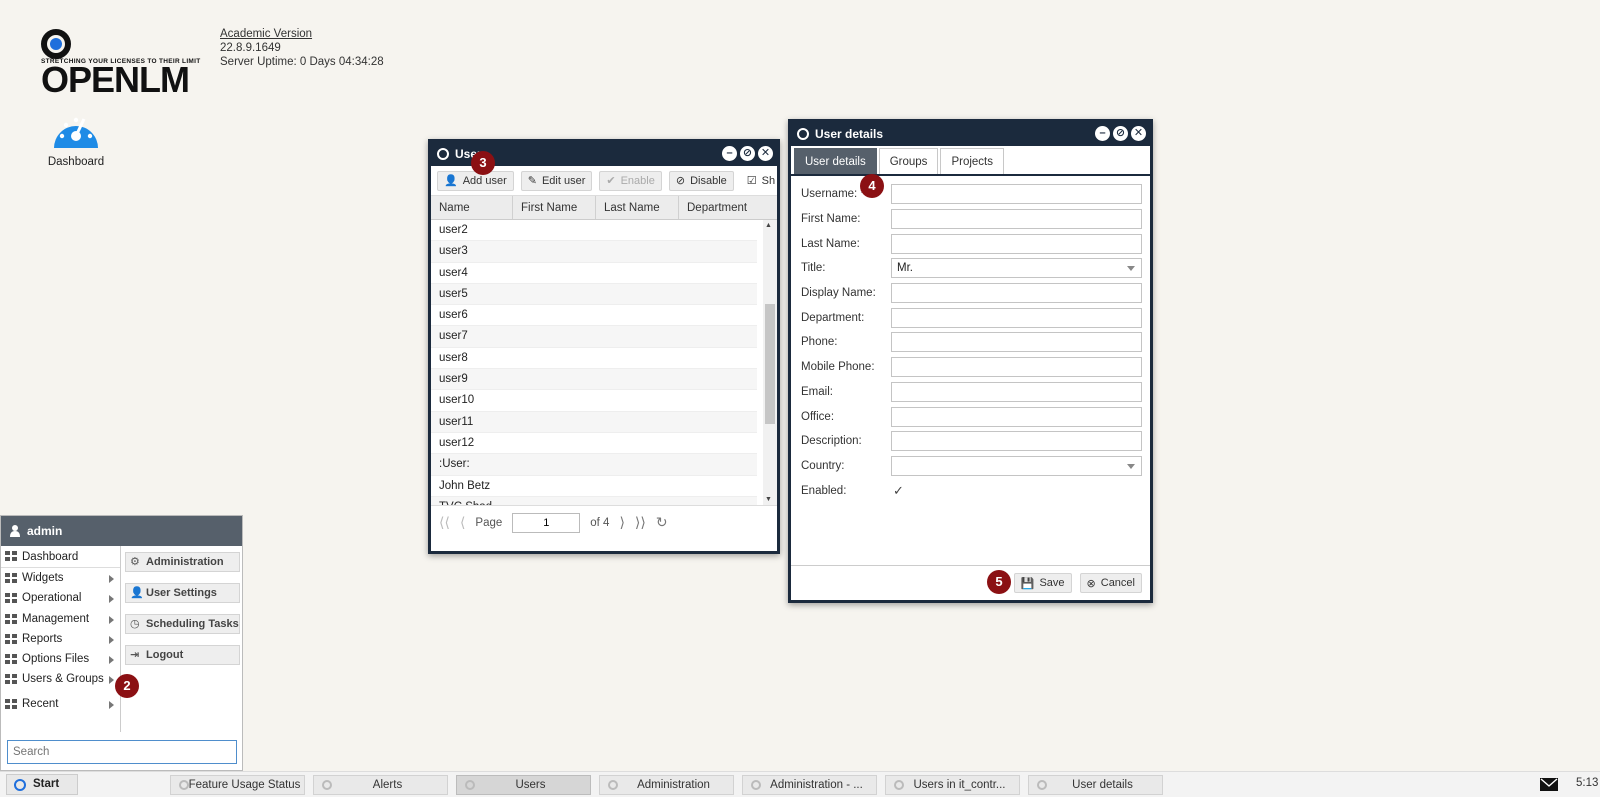 This screenshot has height=797, width=1600. Describe the element at coordinates (823, 465) in the screenshot. I see `country-label: Country:` at that location.